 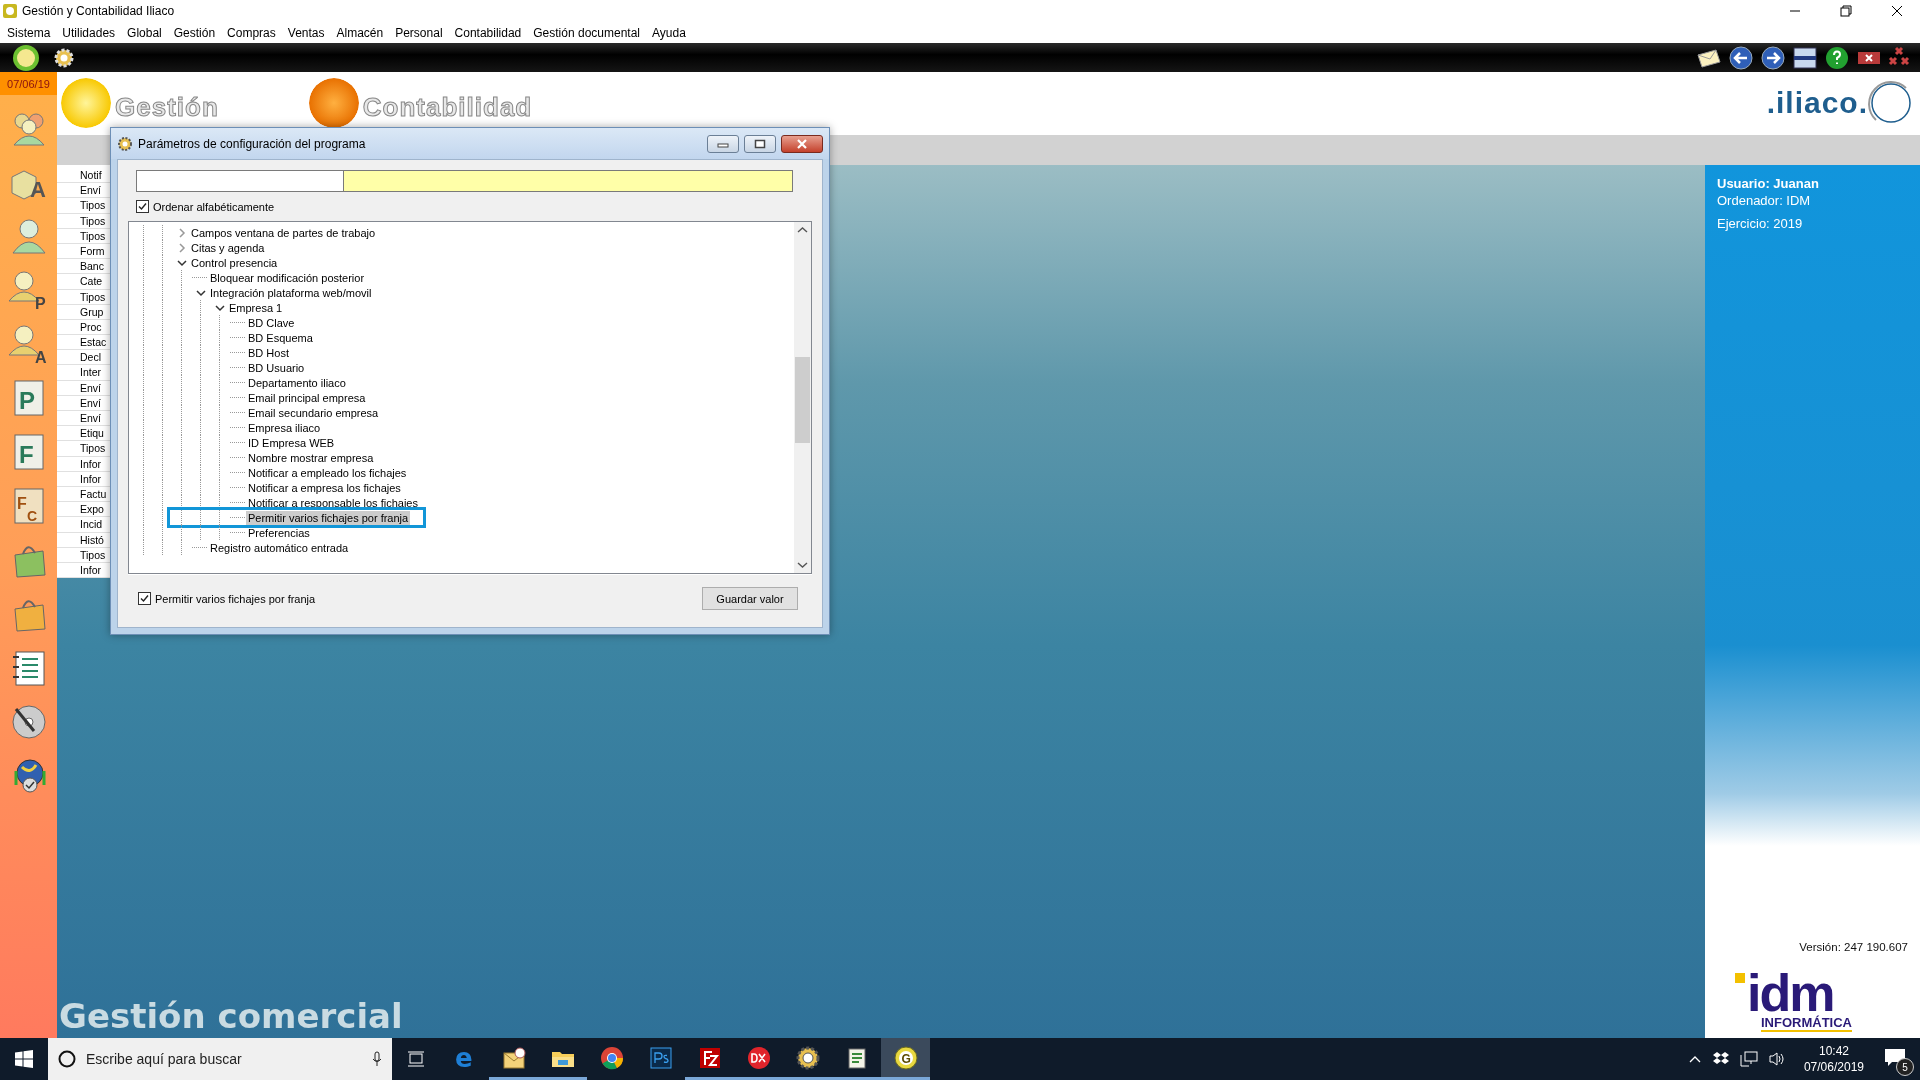 What do you see at coordinates (307, 397) in the screenshot?
I see `tree-item: Email principal empresa` at bounding box center [307, 397].